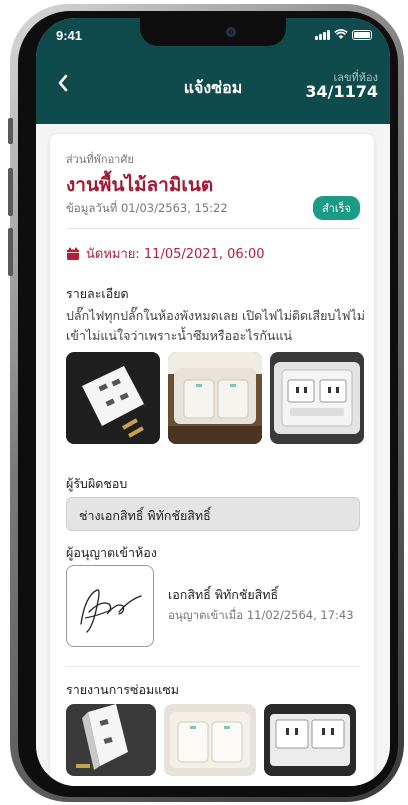  I want to click on camera-icon, so click(231, 32).